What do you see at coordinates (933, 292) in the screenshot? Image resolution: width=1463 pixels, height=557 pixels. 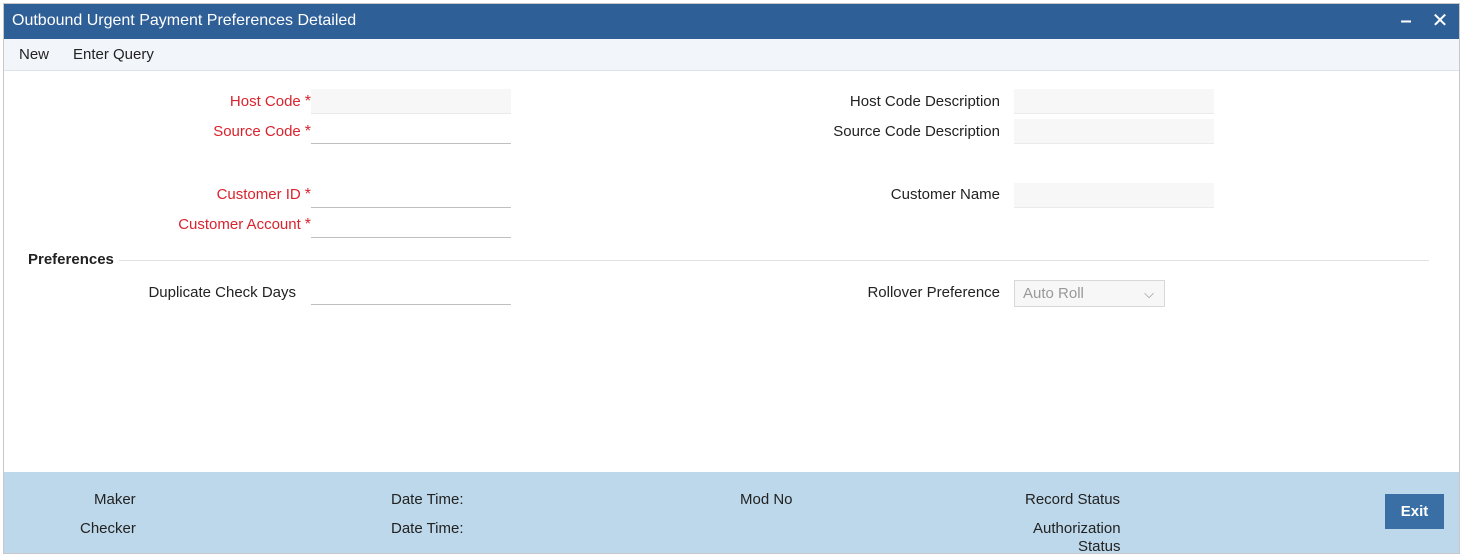 I see `rollover-preference-label: Rollover Preference` at bounding box center [933, 292].